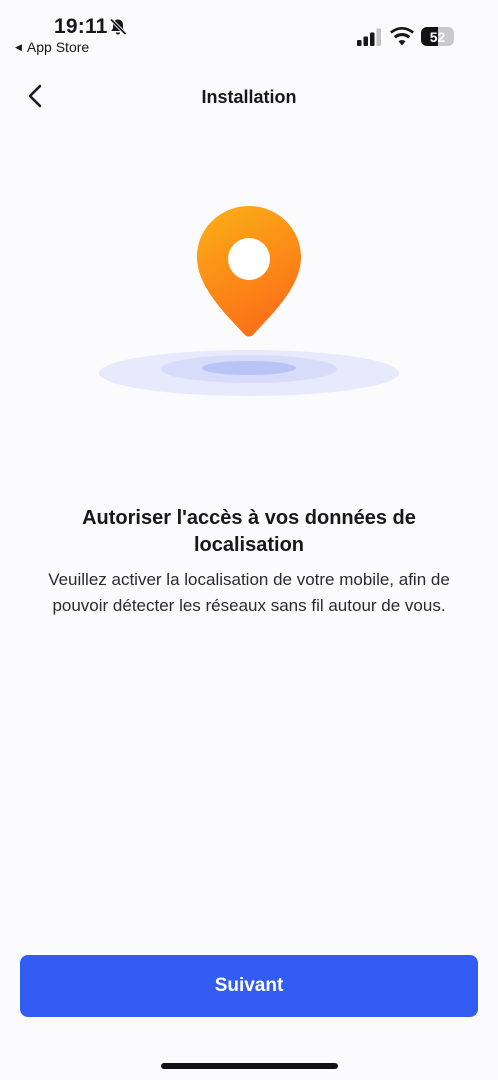 The height and width of the screenshot is (1080, 498). What do you see at coordinates (402, 36) in the screenshot?
I see `wifi-icon` at bounding box center [402, 36].